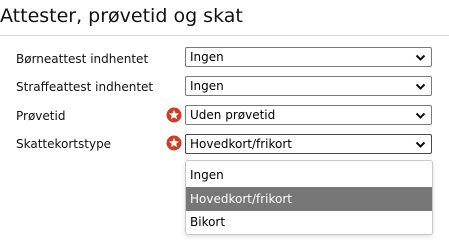  Describe the element at coordinates (85, 87) in the screenshot. I see `label-straffeattest: Straffeattest indhentet` at that location.